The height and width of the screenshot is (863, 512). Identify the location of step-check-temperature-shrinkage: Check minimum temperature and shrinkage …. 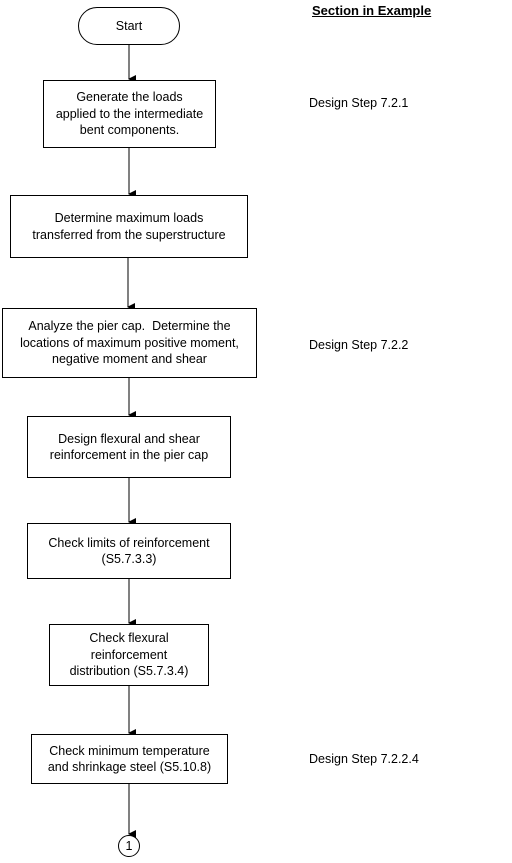
(129, 759).